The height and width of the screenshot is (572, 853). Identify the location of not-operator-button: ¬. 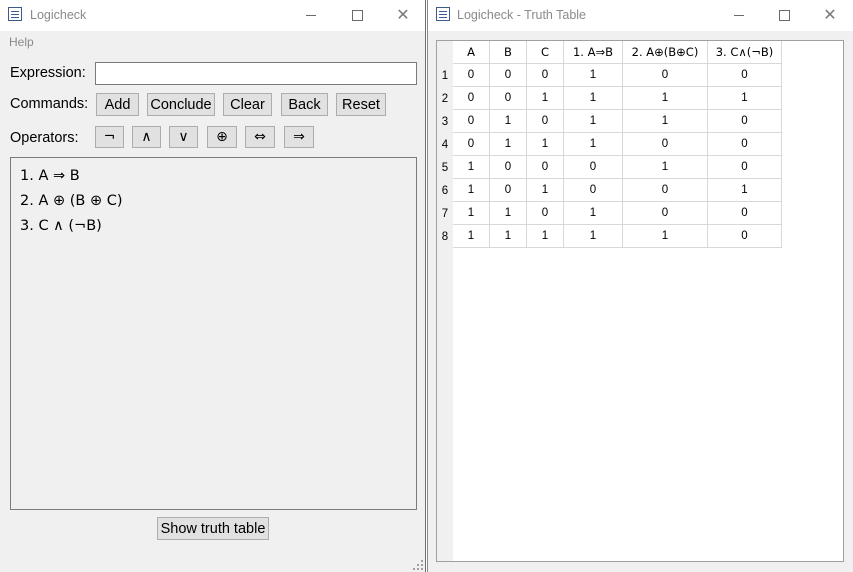
(109, 137).